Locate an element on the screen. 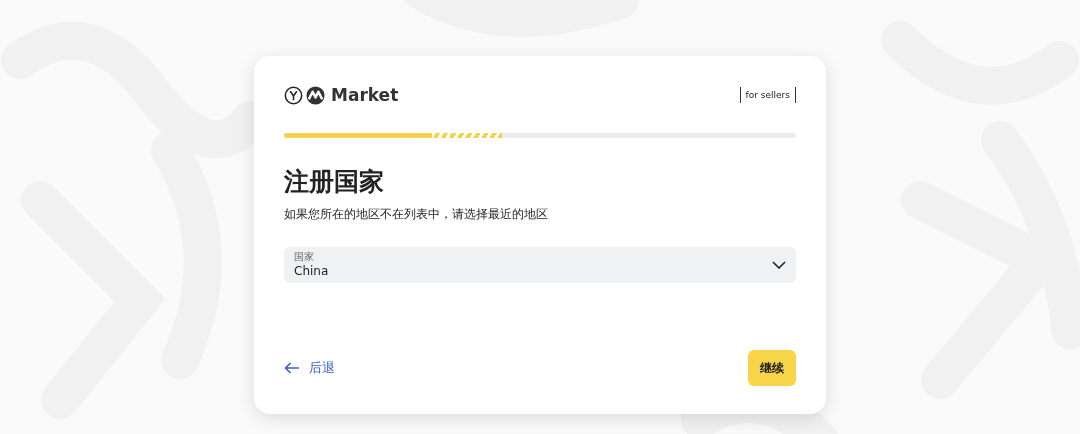 This screenshot has width=1080, height=434. letter-y-circle-icon is located at coordinates (293, 95).